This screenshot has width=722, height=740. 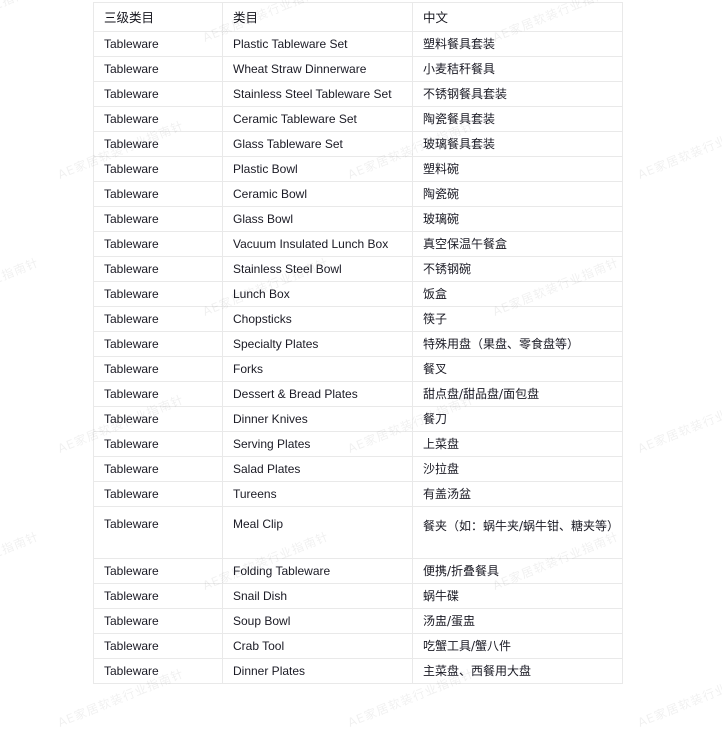 What do you see at coordinates (317, 44) in the screenshot?
I see `cell-category: Plastic Tableware Set` at bounding box center [317, 44].